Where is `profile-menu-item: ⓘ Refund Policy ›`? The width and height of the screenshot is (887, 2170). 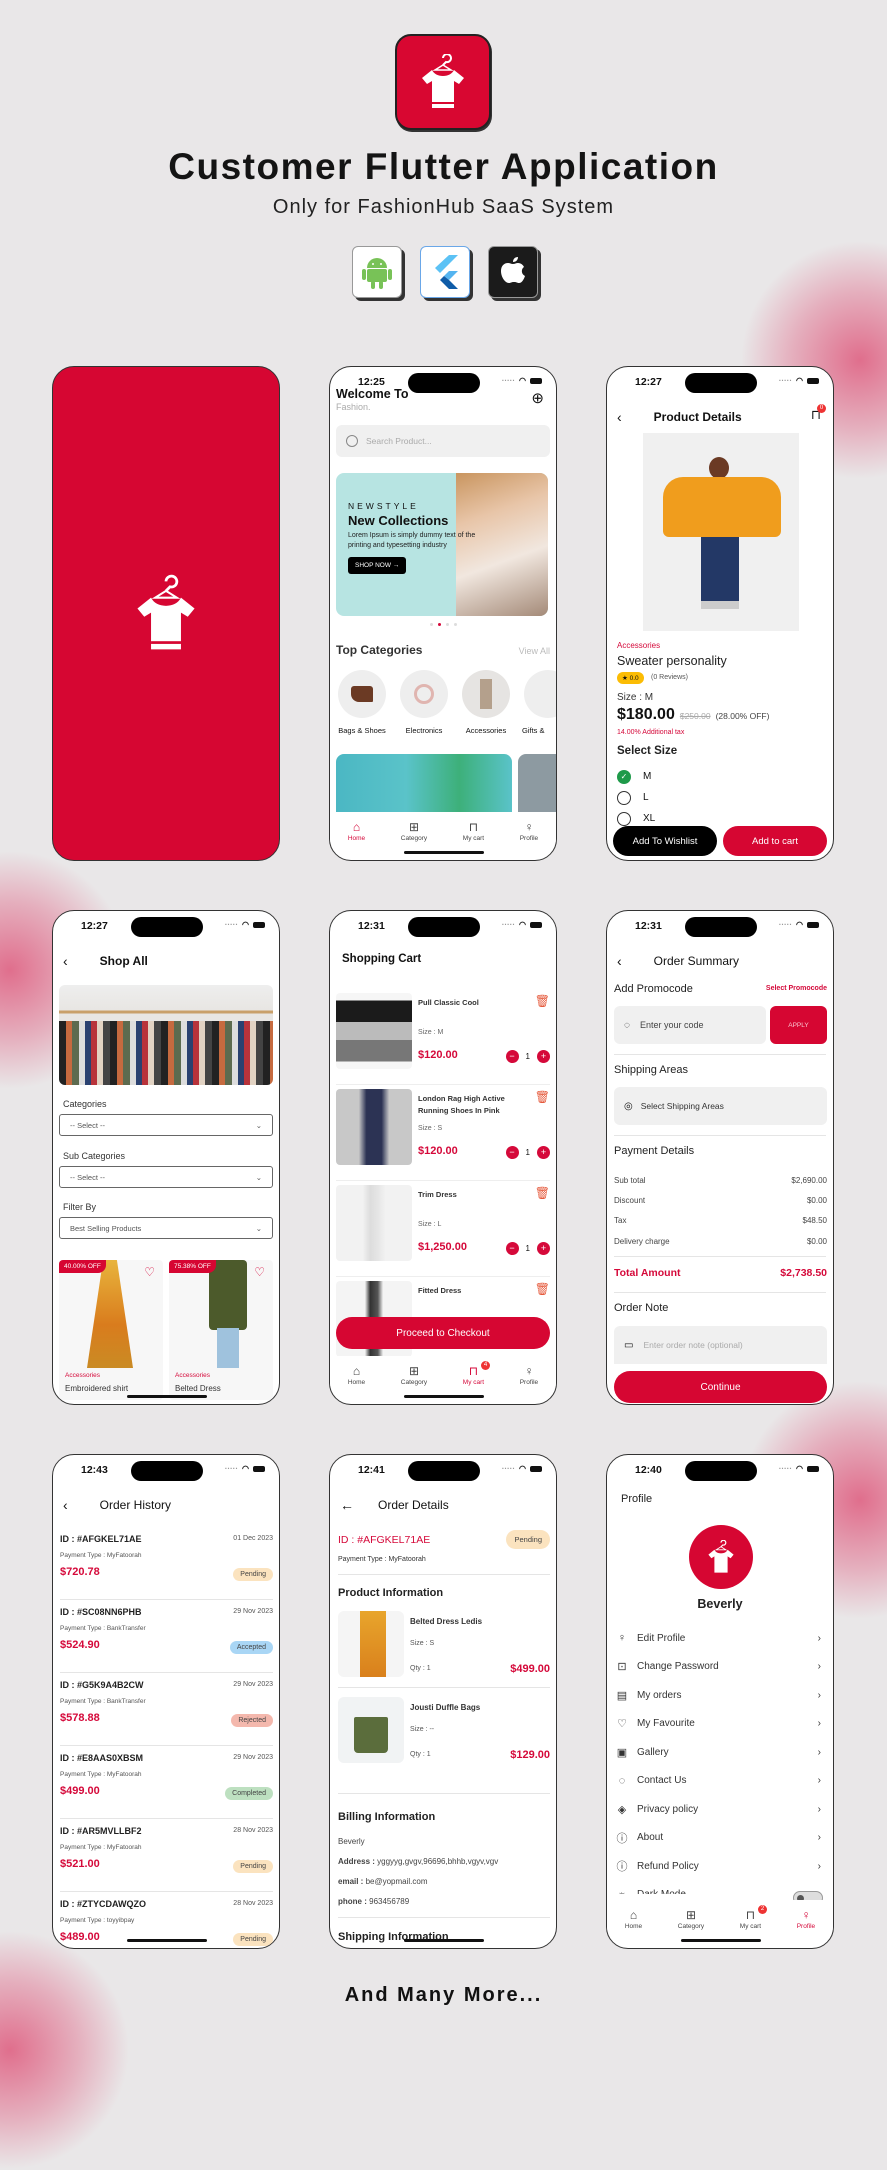
profile-menu-item: ⓘ Refund Policy › is located at coordinates (720, 1866).